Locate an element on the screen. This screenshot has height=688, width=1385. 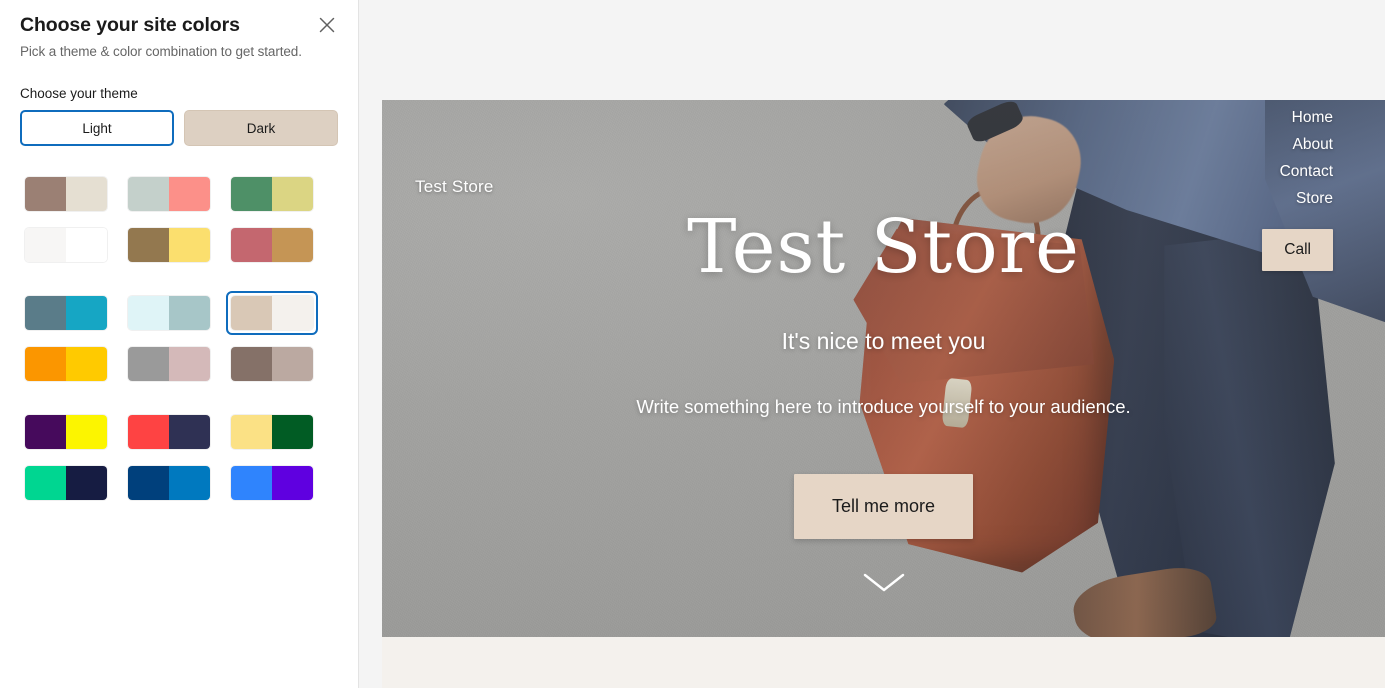
nav-item-home: Home is located at coordinates (1312, 117).